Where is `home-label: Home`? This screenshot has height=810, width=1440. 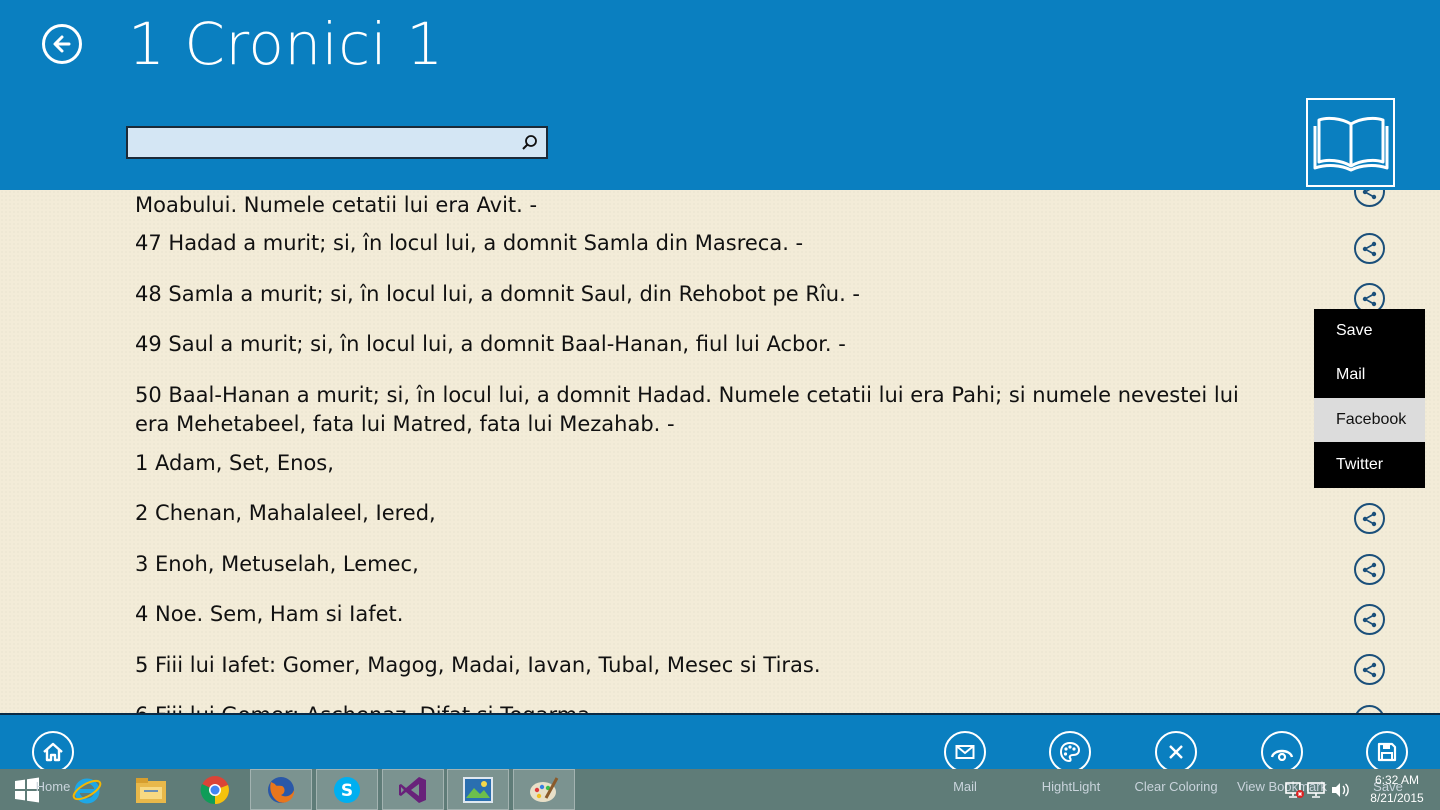 home-label: Home is located at coordinates (53, 786).